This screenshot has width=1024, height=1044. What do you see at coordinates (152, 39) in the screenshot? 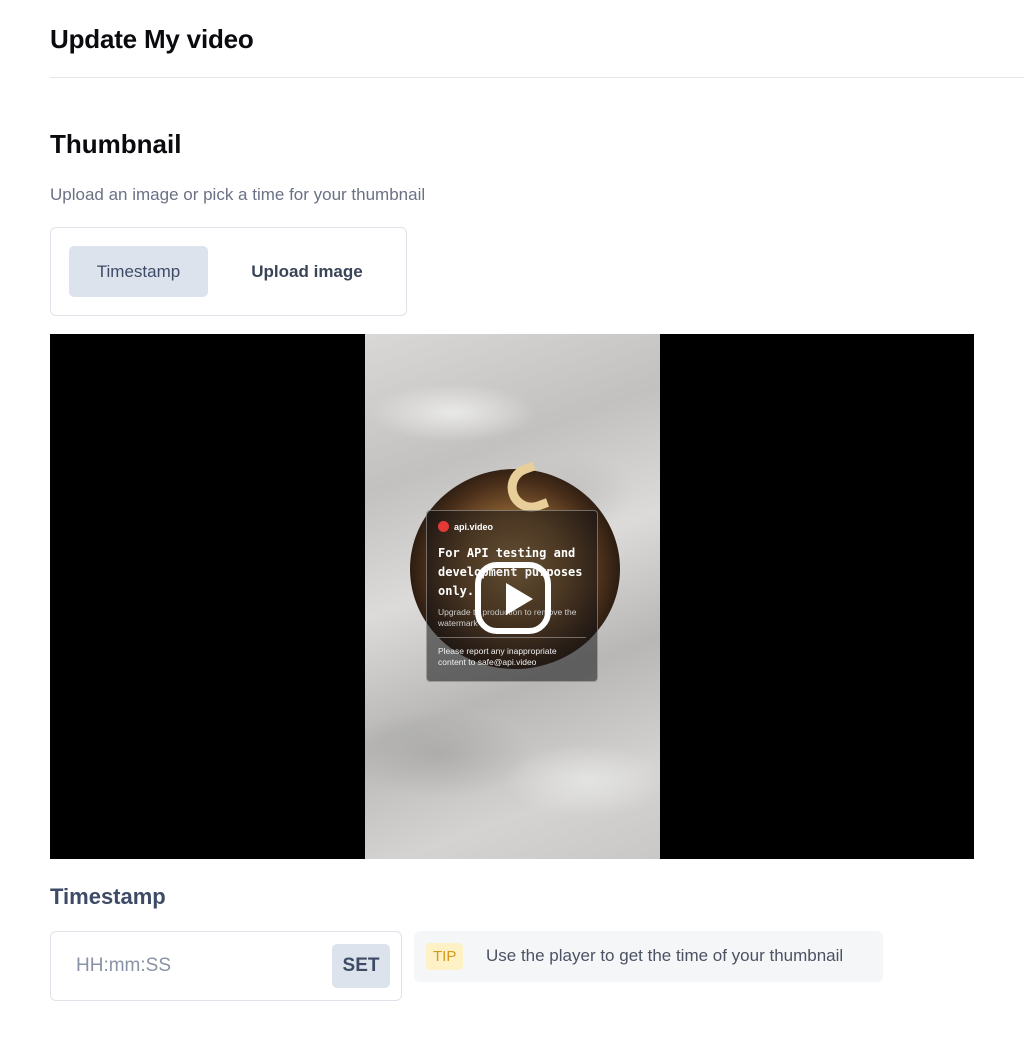
I see `page-title: Update My video` at bounding box center [152, 39].